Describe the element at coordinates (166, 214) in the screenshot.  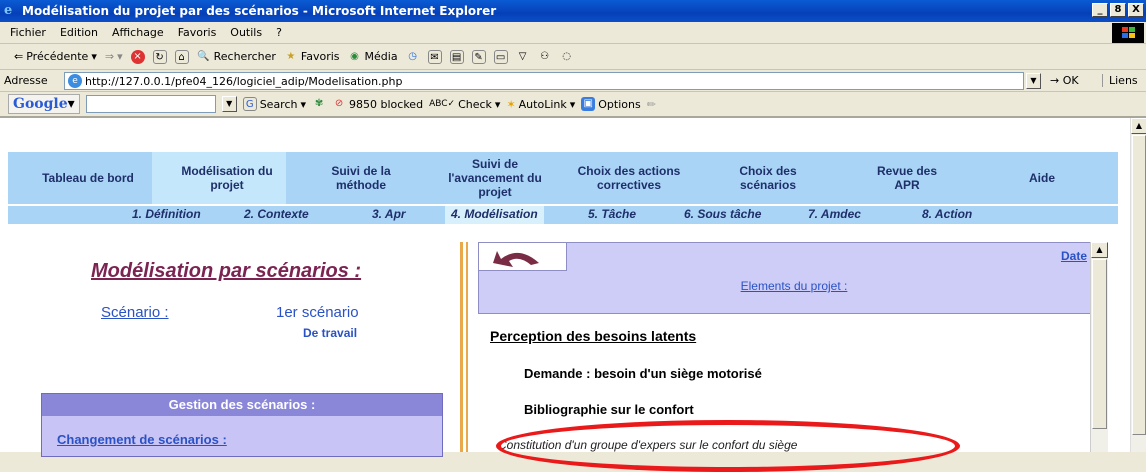
I see `subtab-definition: 1. Définition` at that location.